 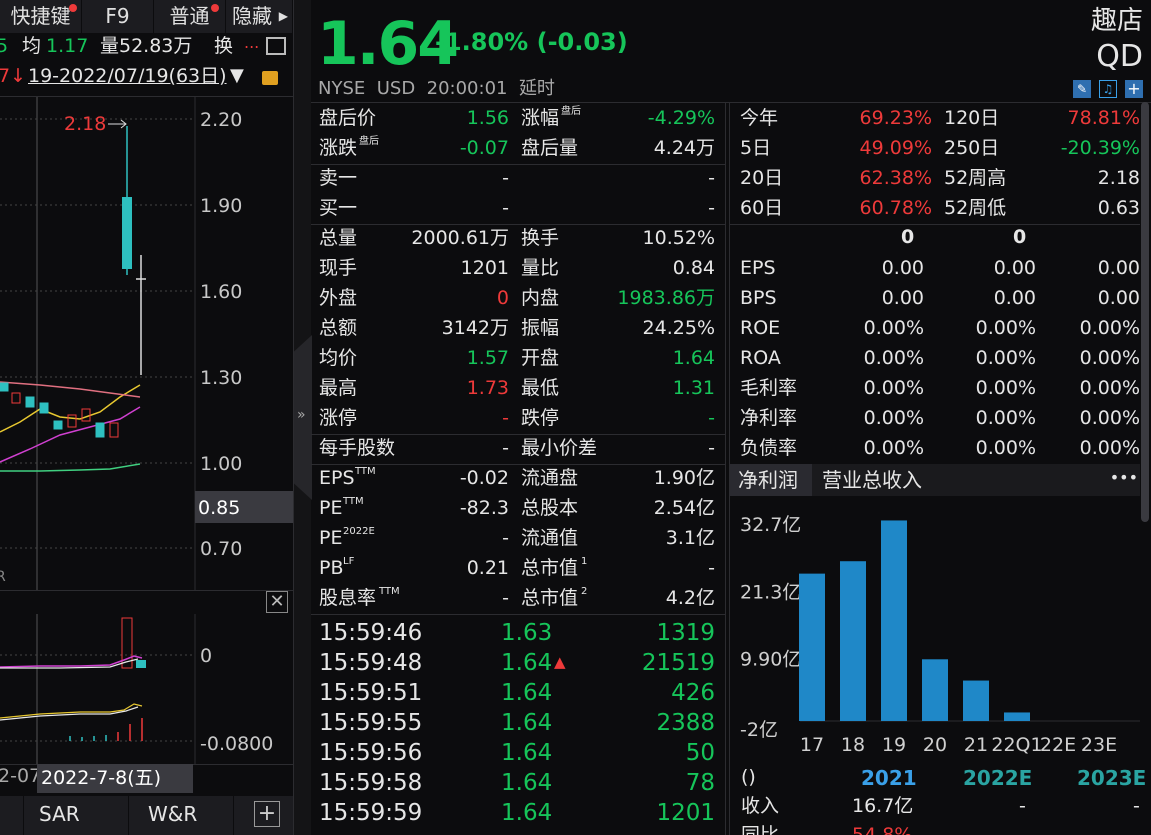 I want to click on performance-label: 60日, so click(x=762, y=208).